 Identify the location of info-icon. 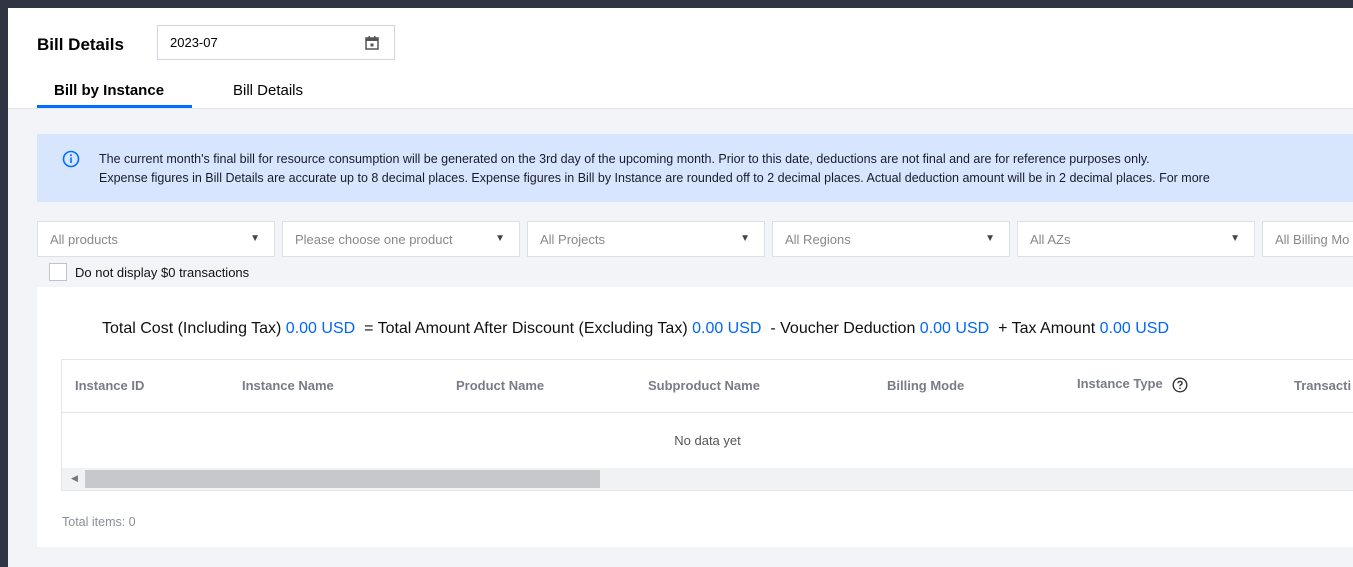
(71, 159).